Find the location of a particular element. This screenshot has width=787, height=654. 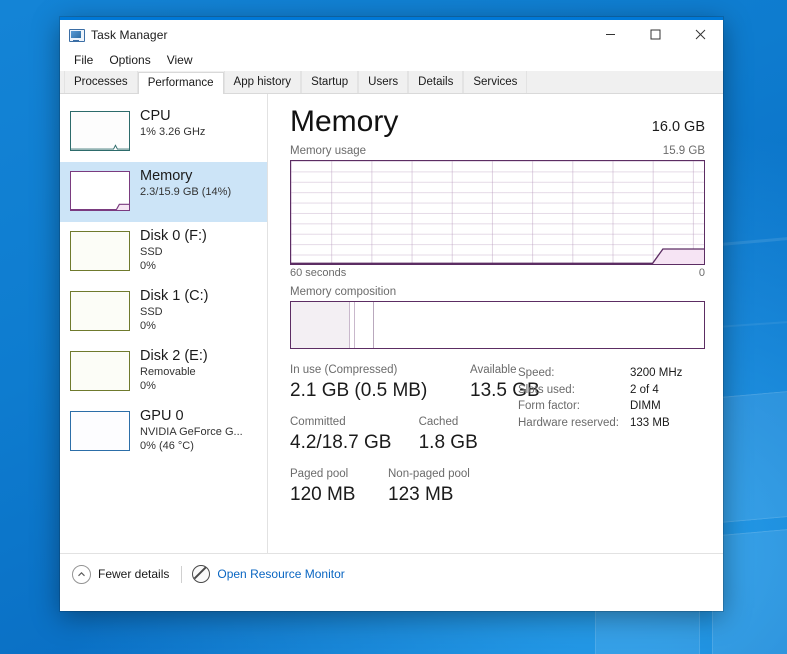

sidebar-sub-disk0-usage: 0% is located at coordinates (148, 266).